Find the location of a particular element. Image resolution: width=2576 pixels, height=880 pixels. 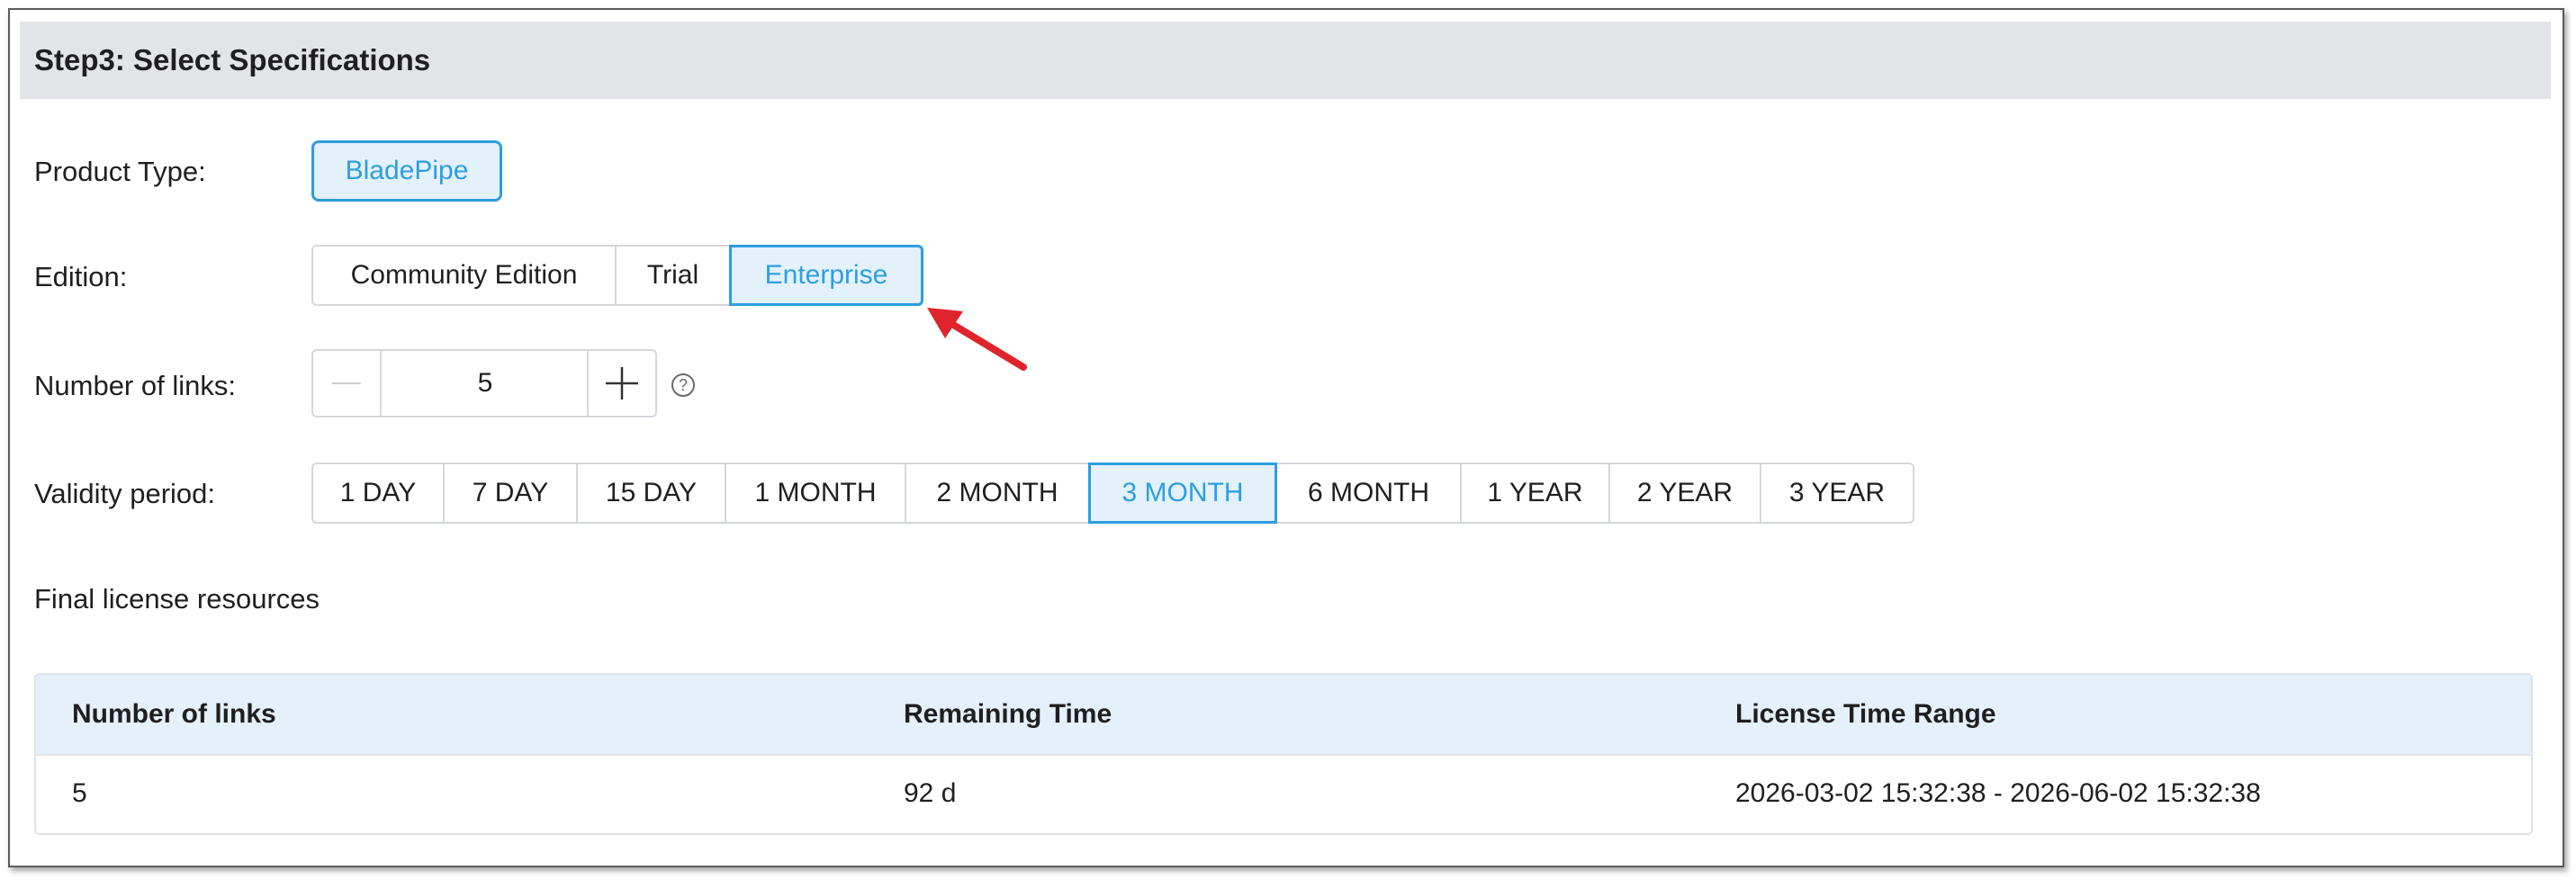

validity-15-day-button: 15 DAY is located at coordinates (651, 493).